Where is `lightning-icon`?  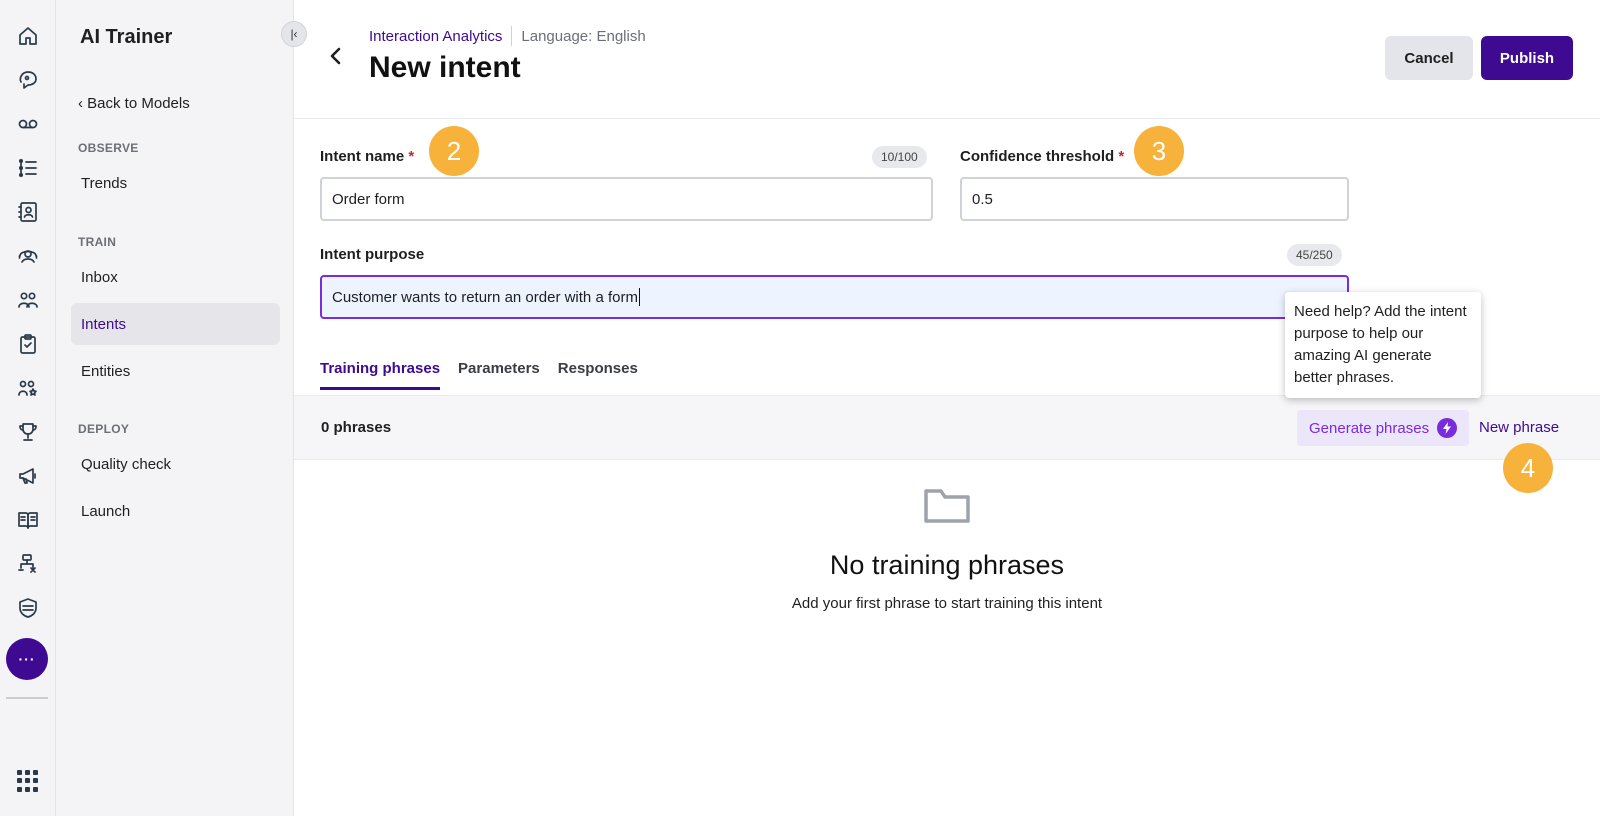 lightning-icon is located at coordinates (1447, 428).